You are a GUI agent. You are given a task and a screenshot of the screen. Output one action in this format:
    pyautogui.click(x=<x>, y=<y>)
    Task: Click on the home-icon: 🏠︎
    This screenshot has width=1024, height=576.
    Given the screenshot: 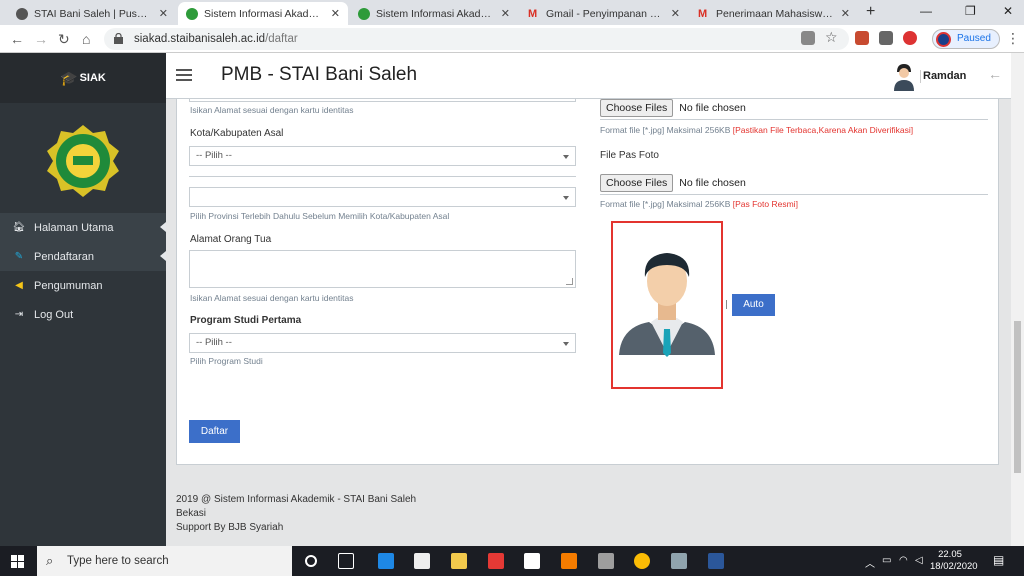 What is the action you would take?
    pyautogui.click(x=19, y=227)
    